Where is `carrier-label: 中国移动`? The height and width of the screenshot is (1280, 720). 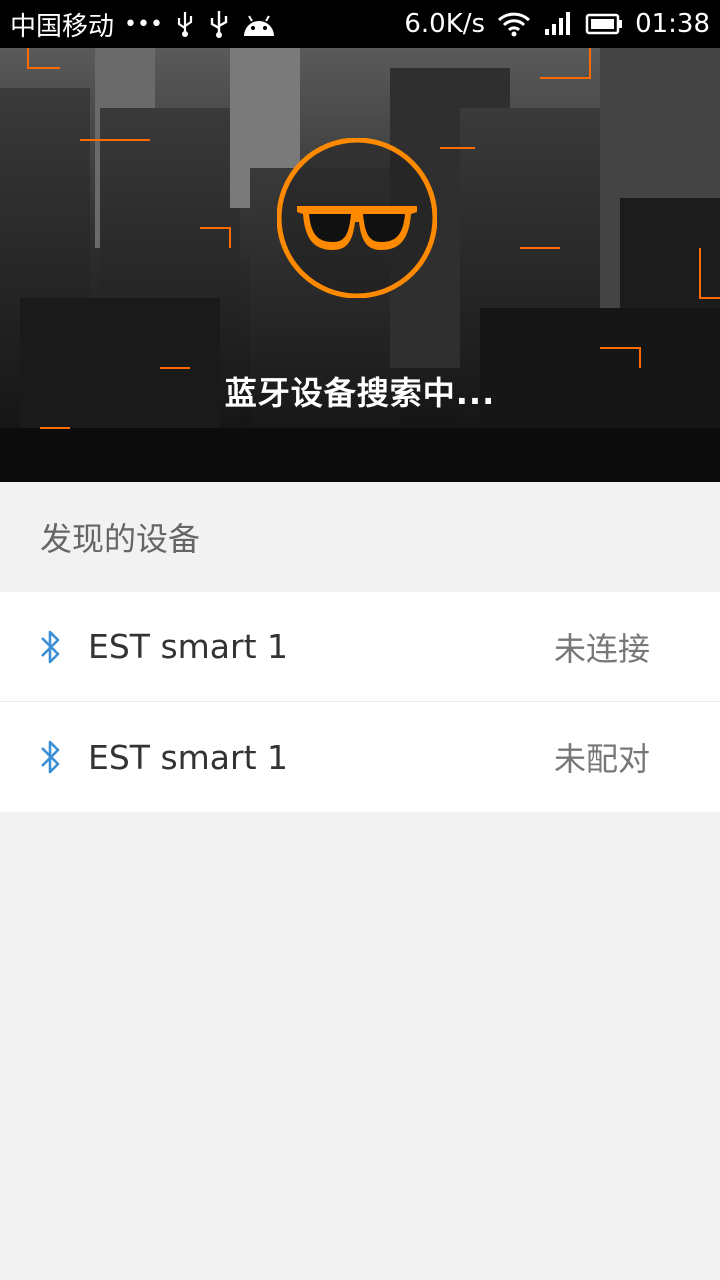 carrier-label: 中国移动 is located at coordinates (62, 26).